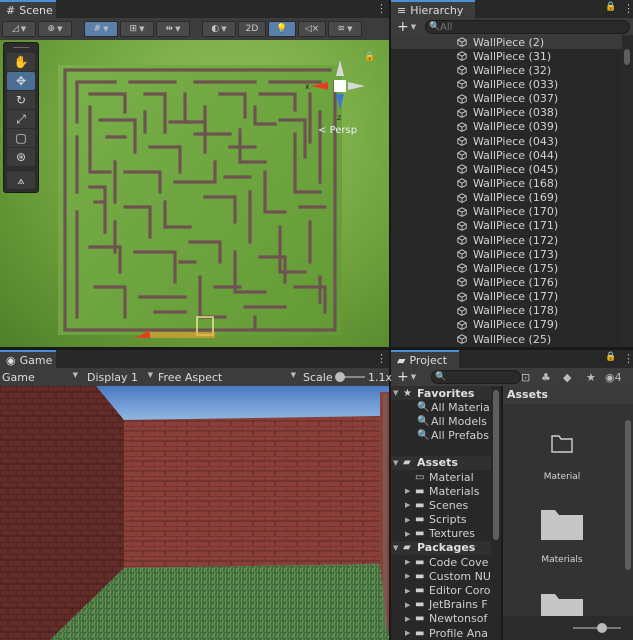  I want to click on hierarchy-item: WallPiece (168), so click(506, 183).